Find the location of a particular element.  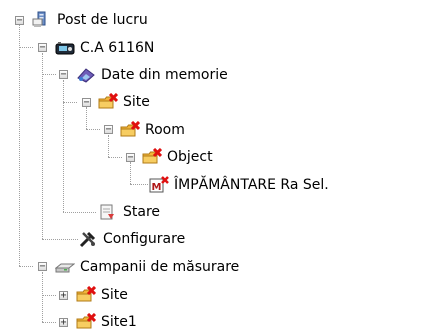

state-document-icon is located at coordinates (108, 212).